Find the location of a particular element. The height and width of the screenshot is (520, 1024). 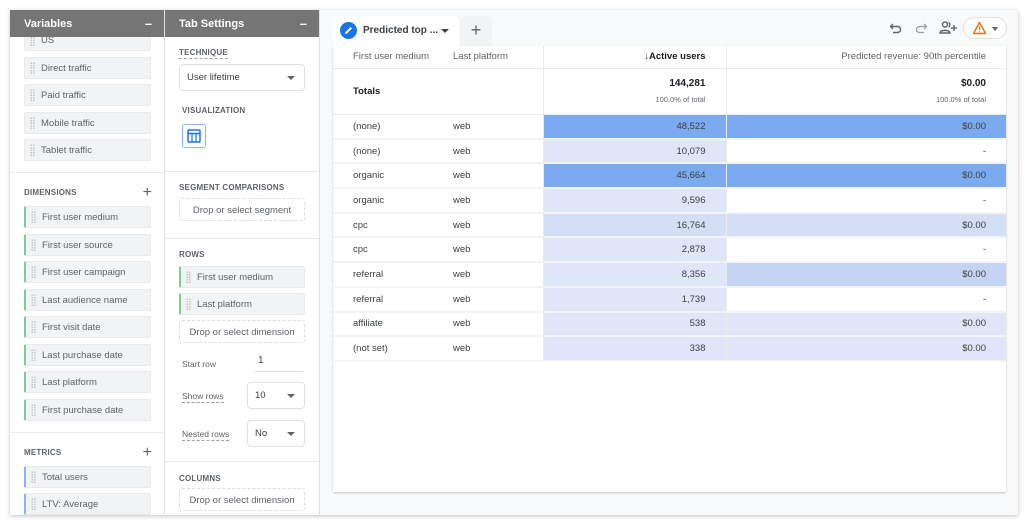

add-dimension-button: + is located at coordinates (147, 193).